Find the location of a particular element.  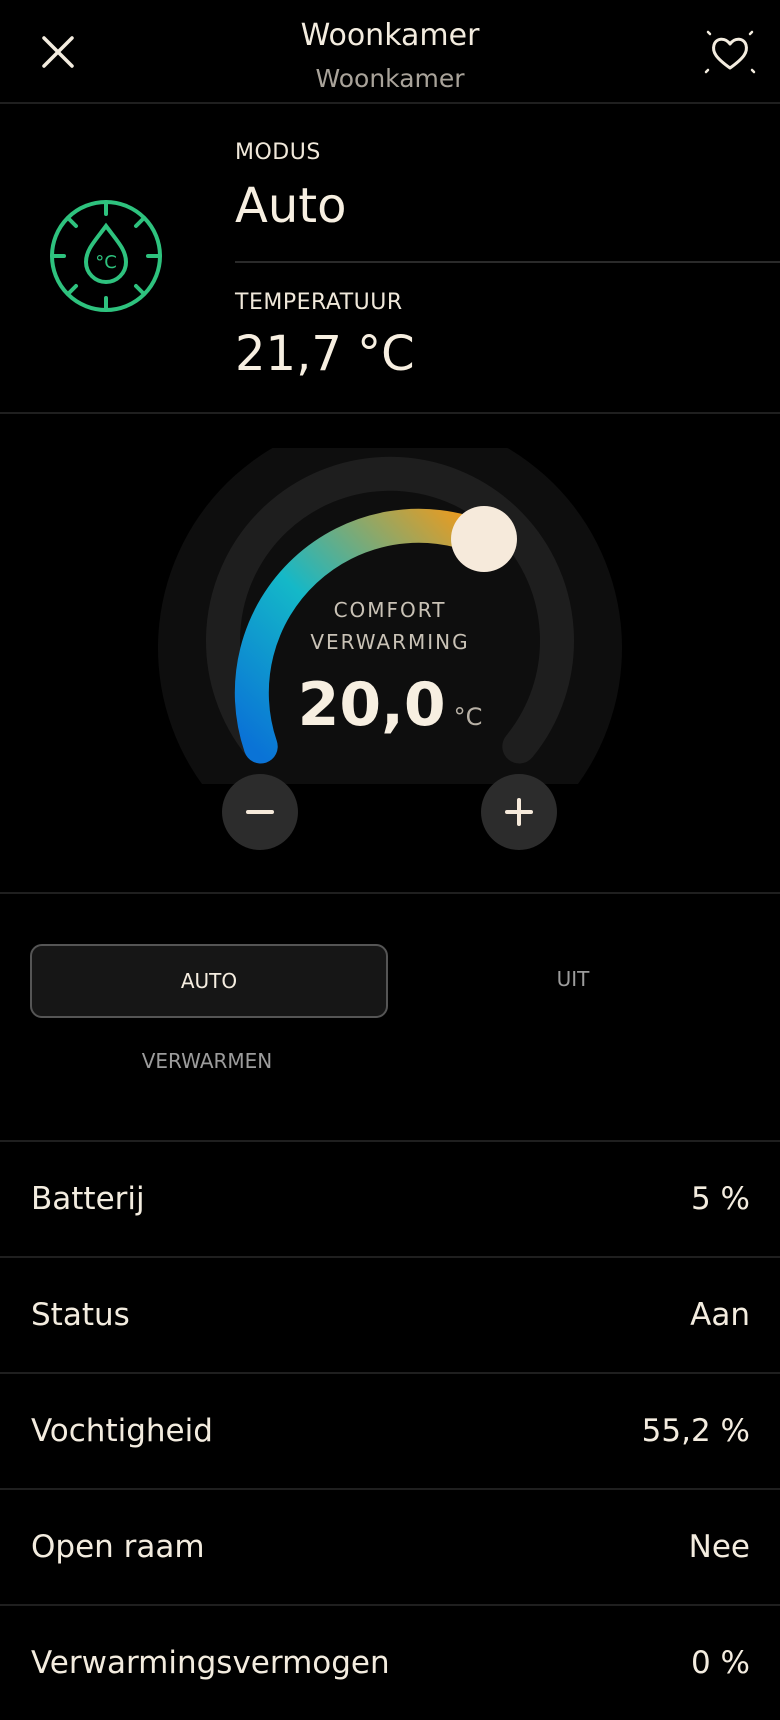

mode-label: MODUS is located at coordinates (278, 152).